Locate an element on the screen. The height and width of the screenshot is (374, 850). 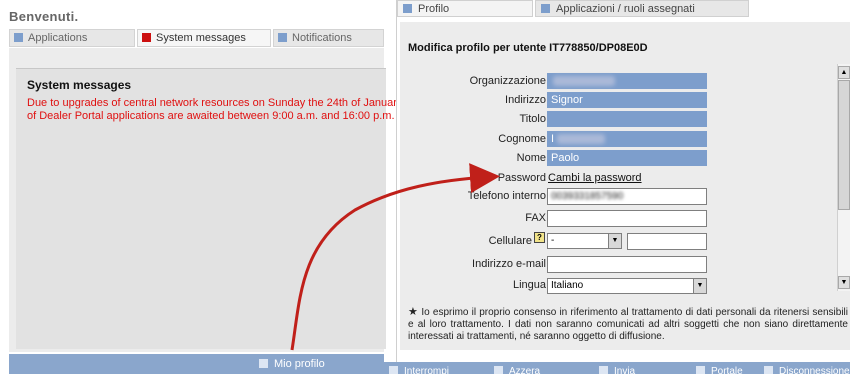
red-square-icon is located at coordinates (146, 37).